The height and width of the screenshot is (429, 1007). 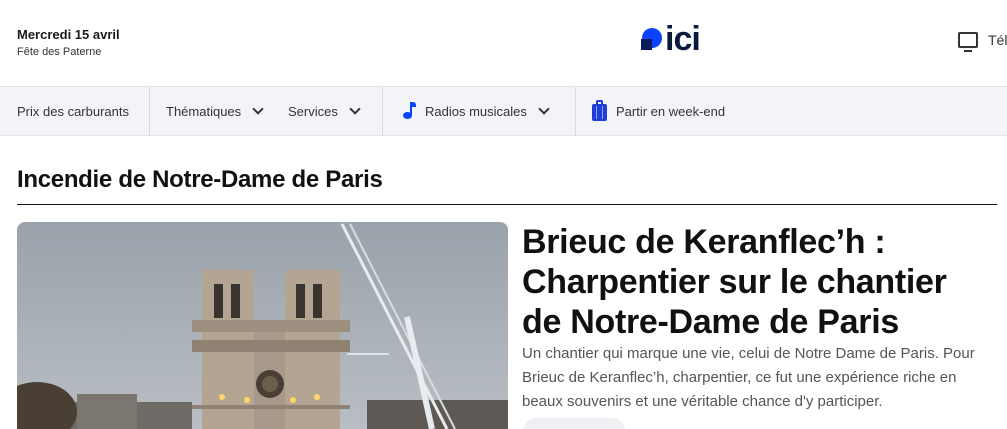 I want to click on nav-item-music-radios: Radios musicales, so click(x=476, y=111).